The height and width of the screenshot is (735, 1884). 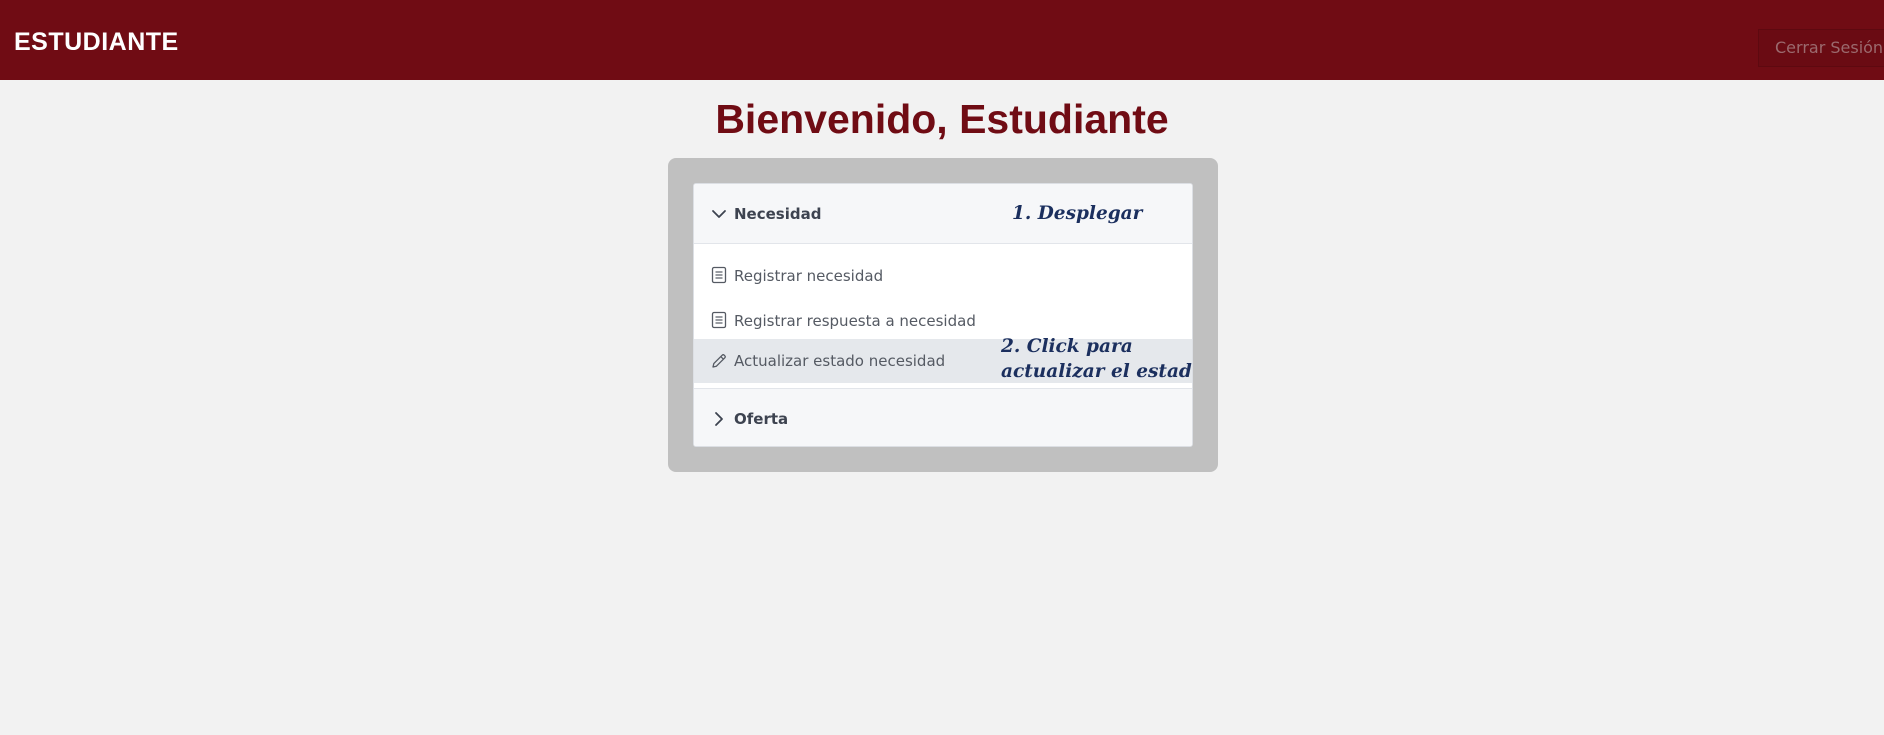 What do you see at coordinates (942, 40) in the screenshot?
I see `top-navbar: ESTUDIANTE Cerrar Sesión` at bounding box center [942, 40].